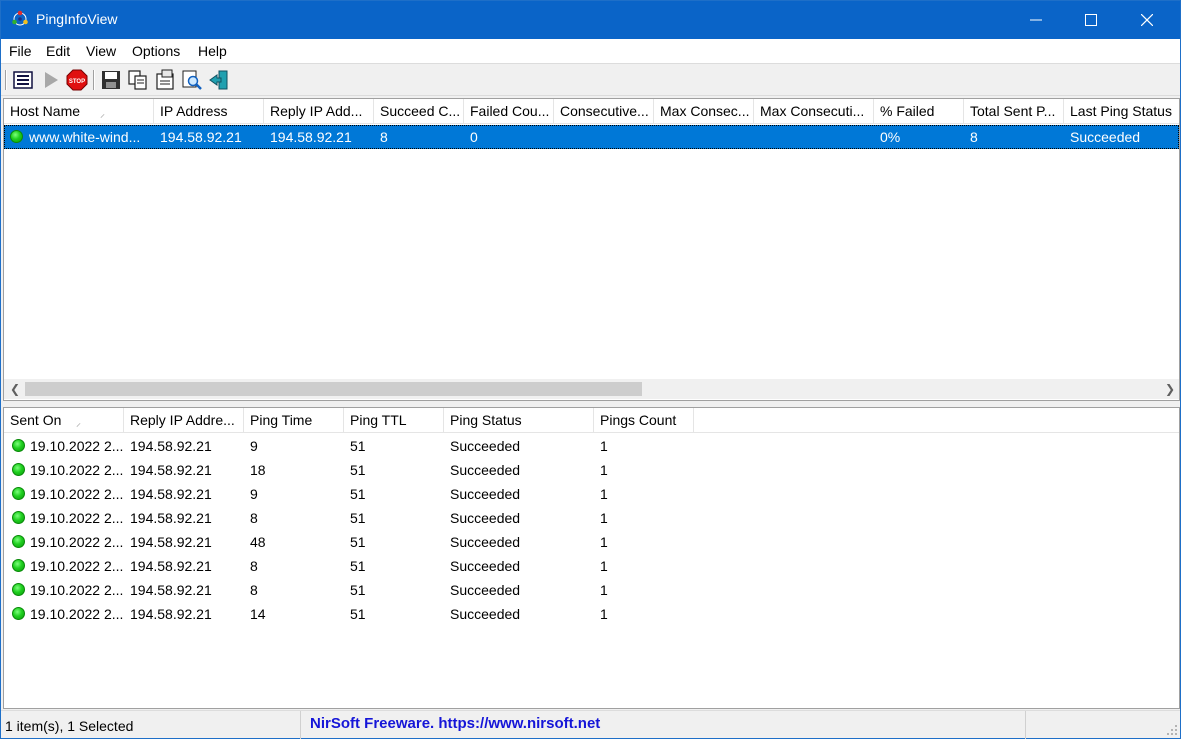 The height and width of the screenshot is (739, 1181). Describe the element at coordinates (1172, 730) in the screenshot. I see `resize-grip-icon` at that location.